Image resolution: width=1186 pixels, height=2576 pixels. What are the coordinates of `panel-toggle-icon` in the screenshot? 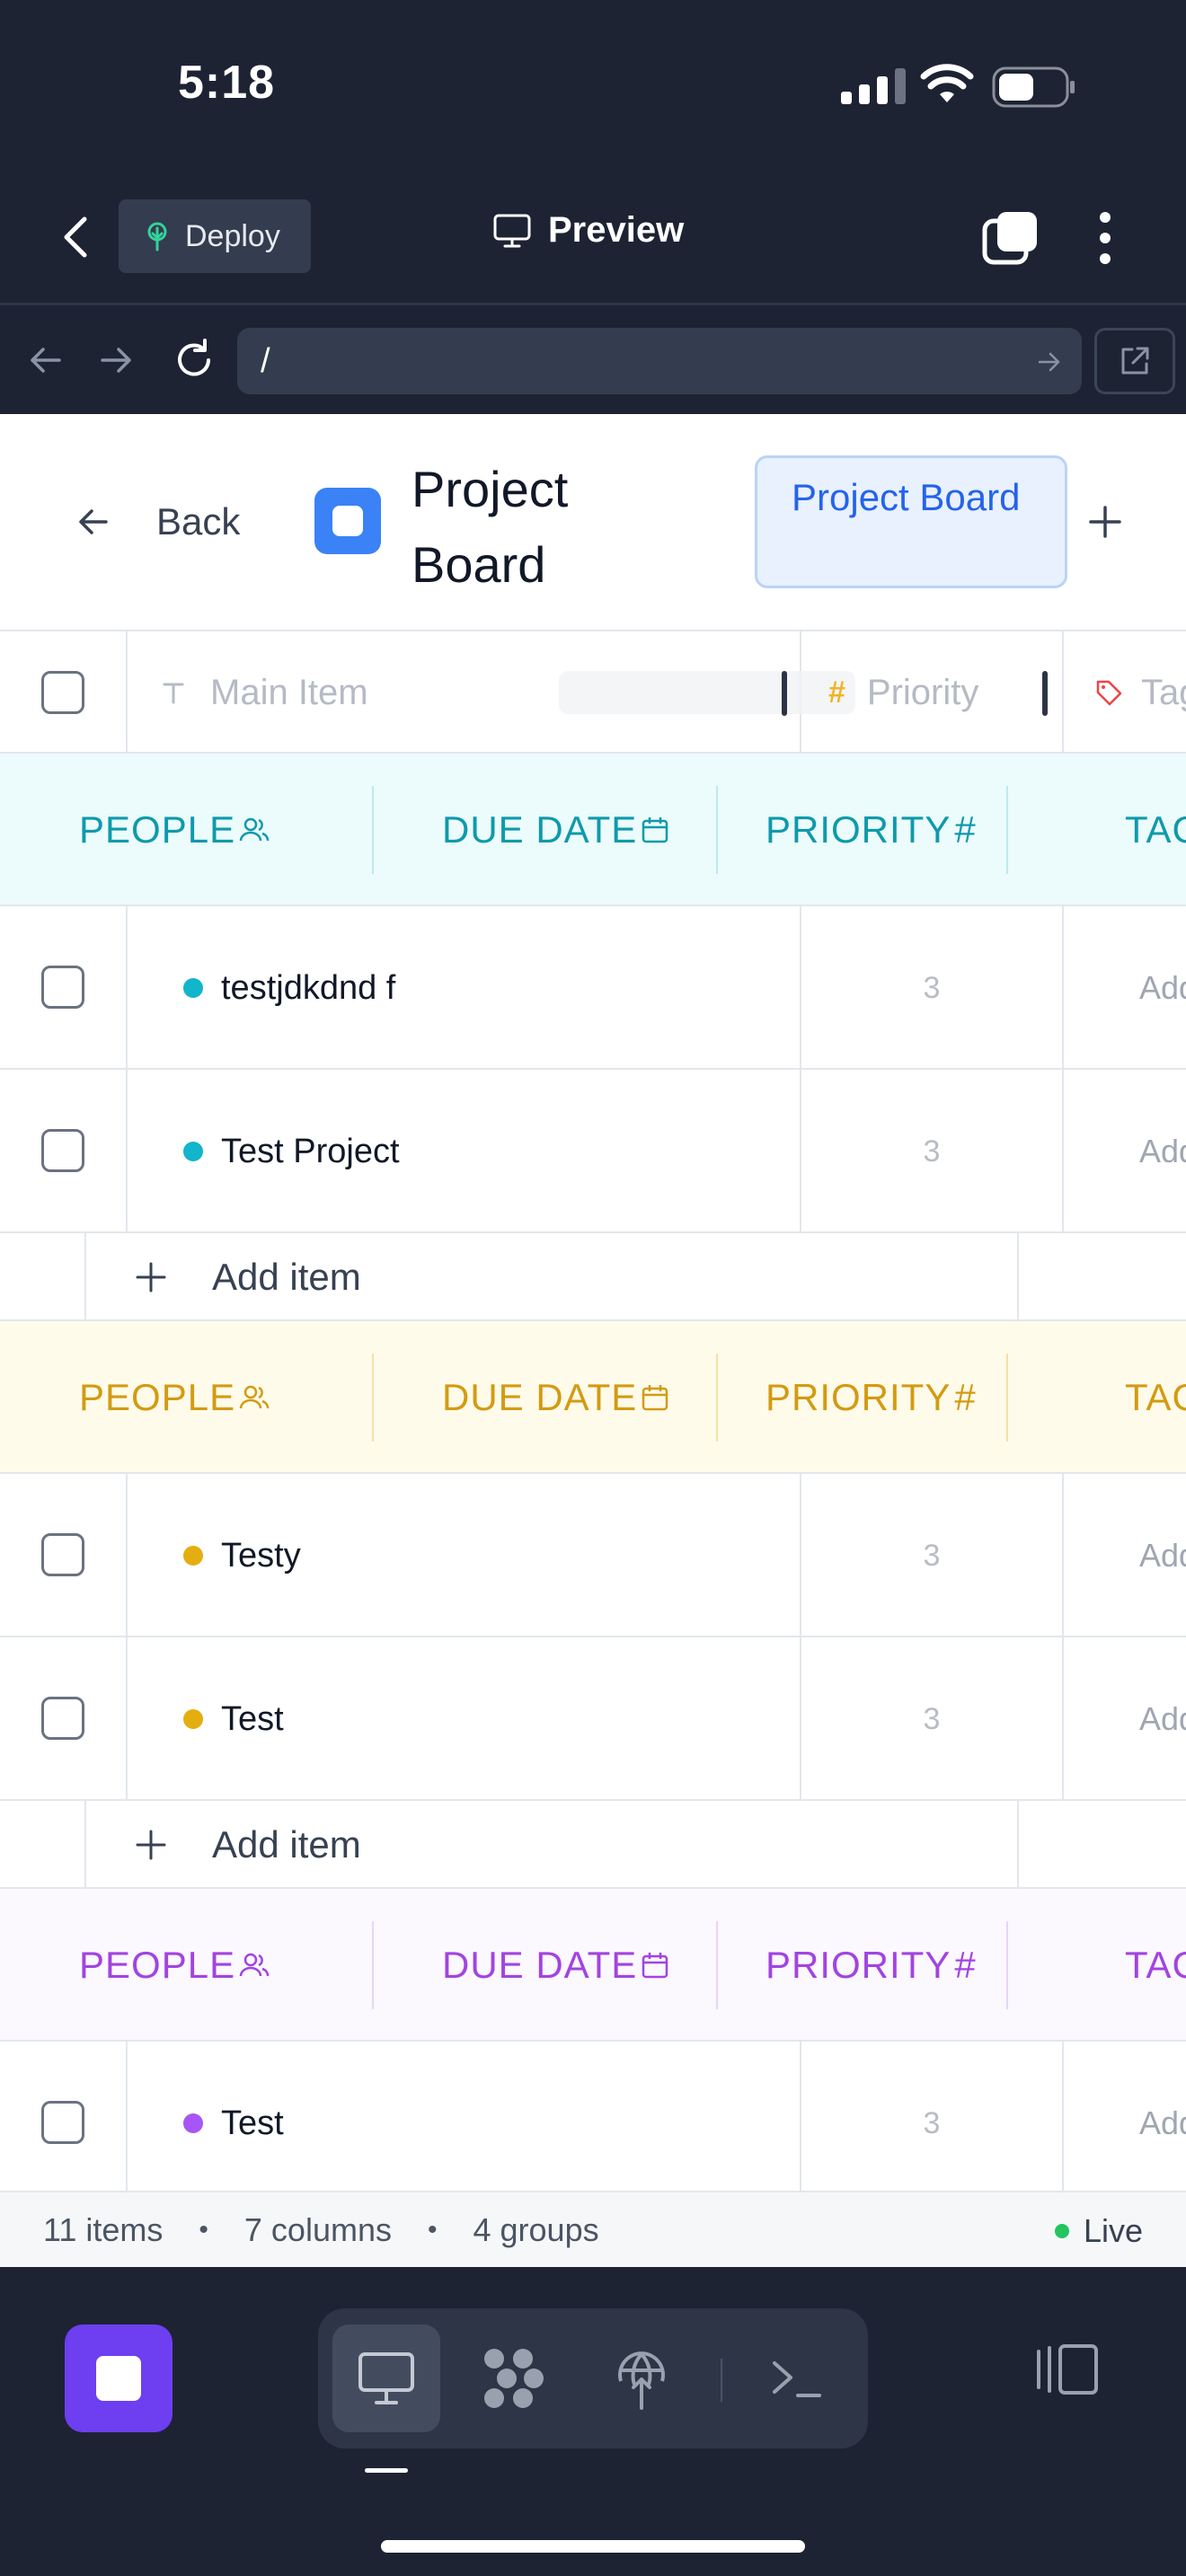 It's located at (1066, 2369).